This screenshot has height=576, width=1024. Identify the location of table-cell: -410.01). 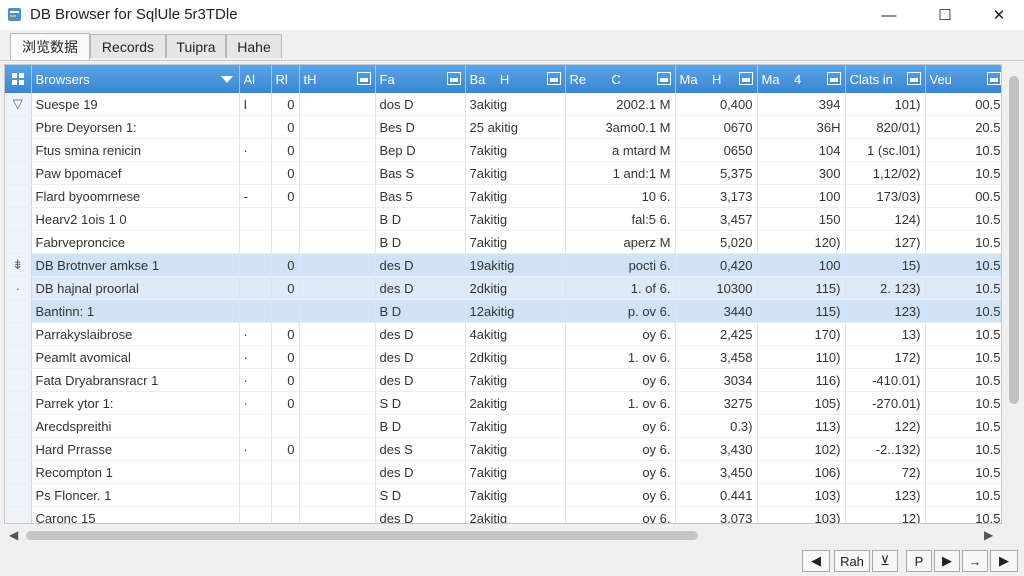
(885, 380).